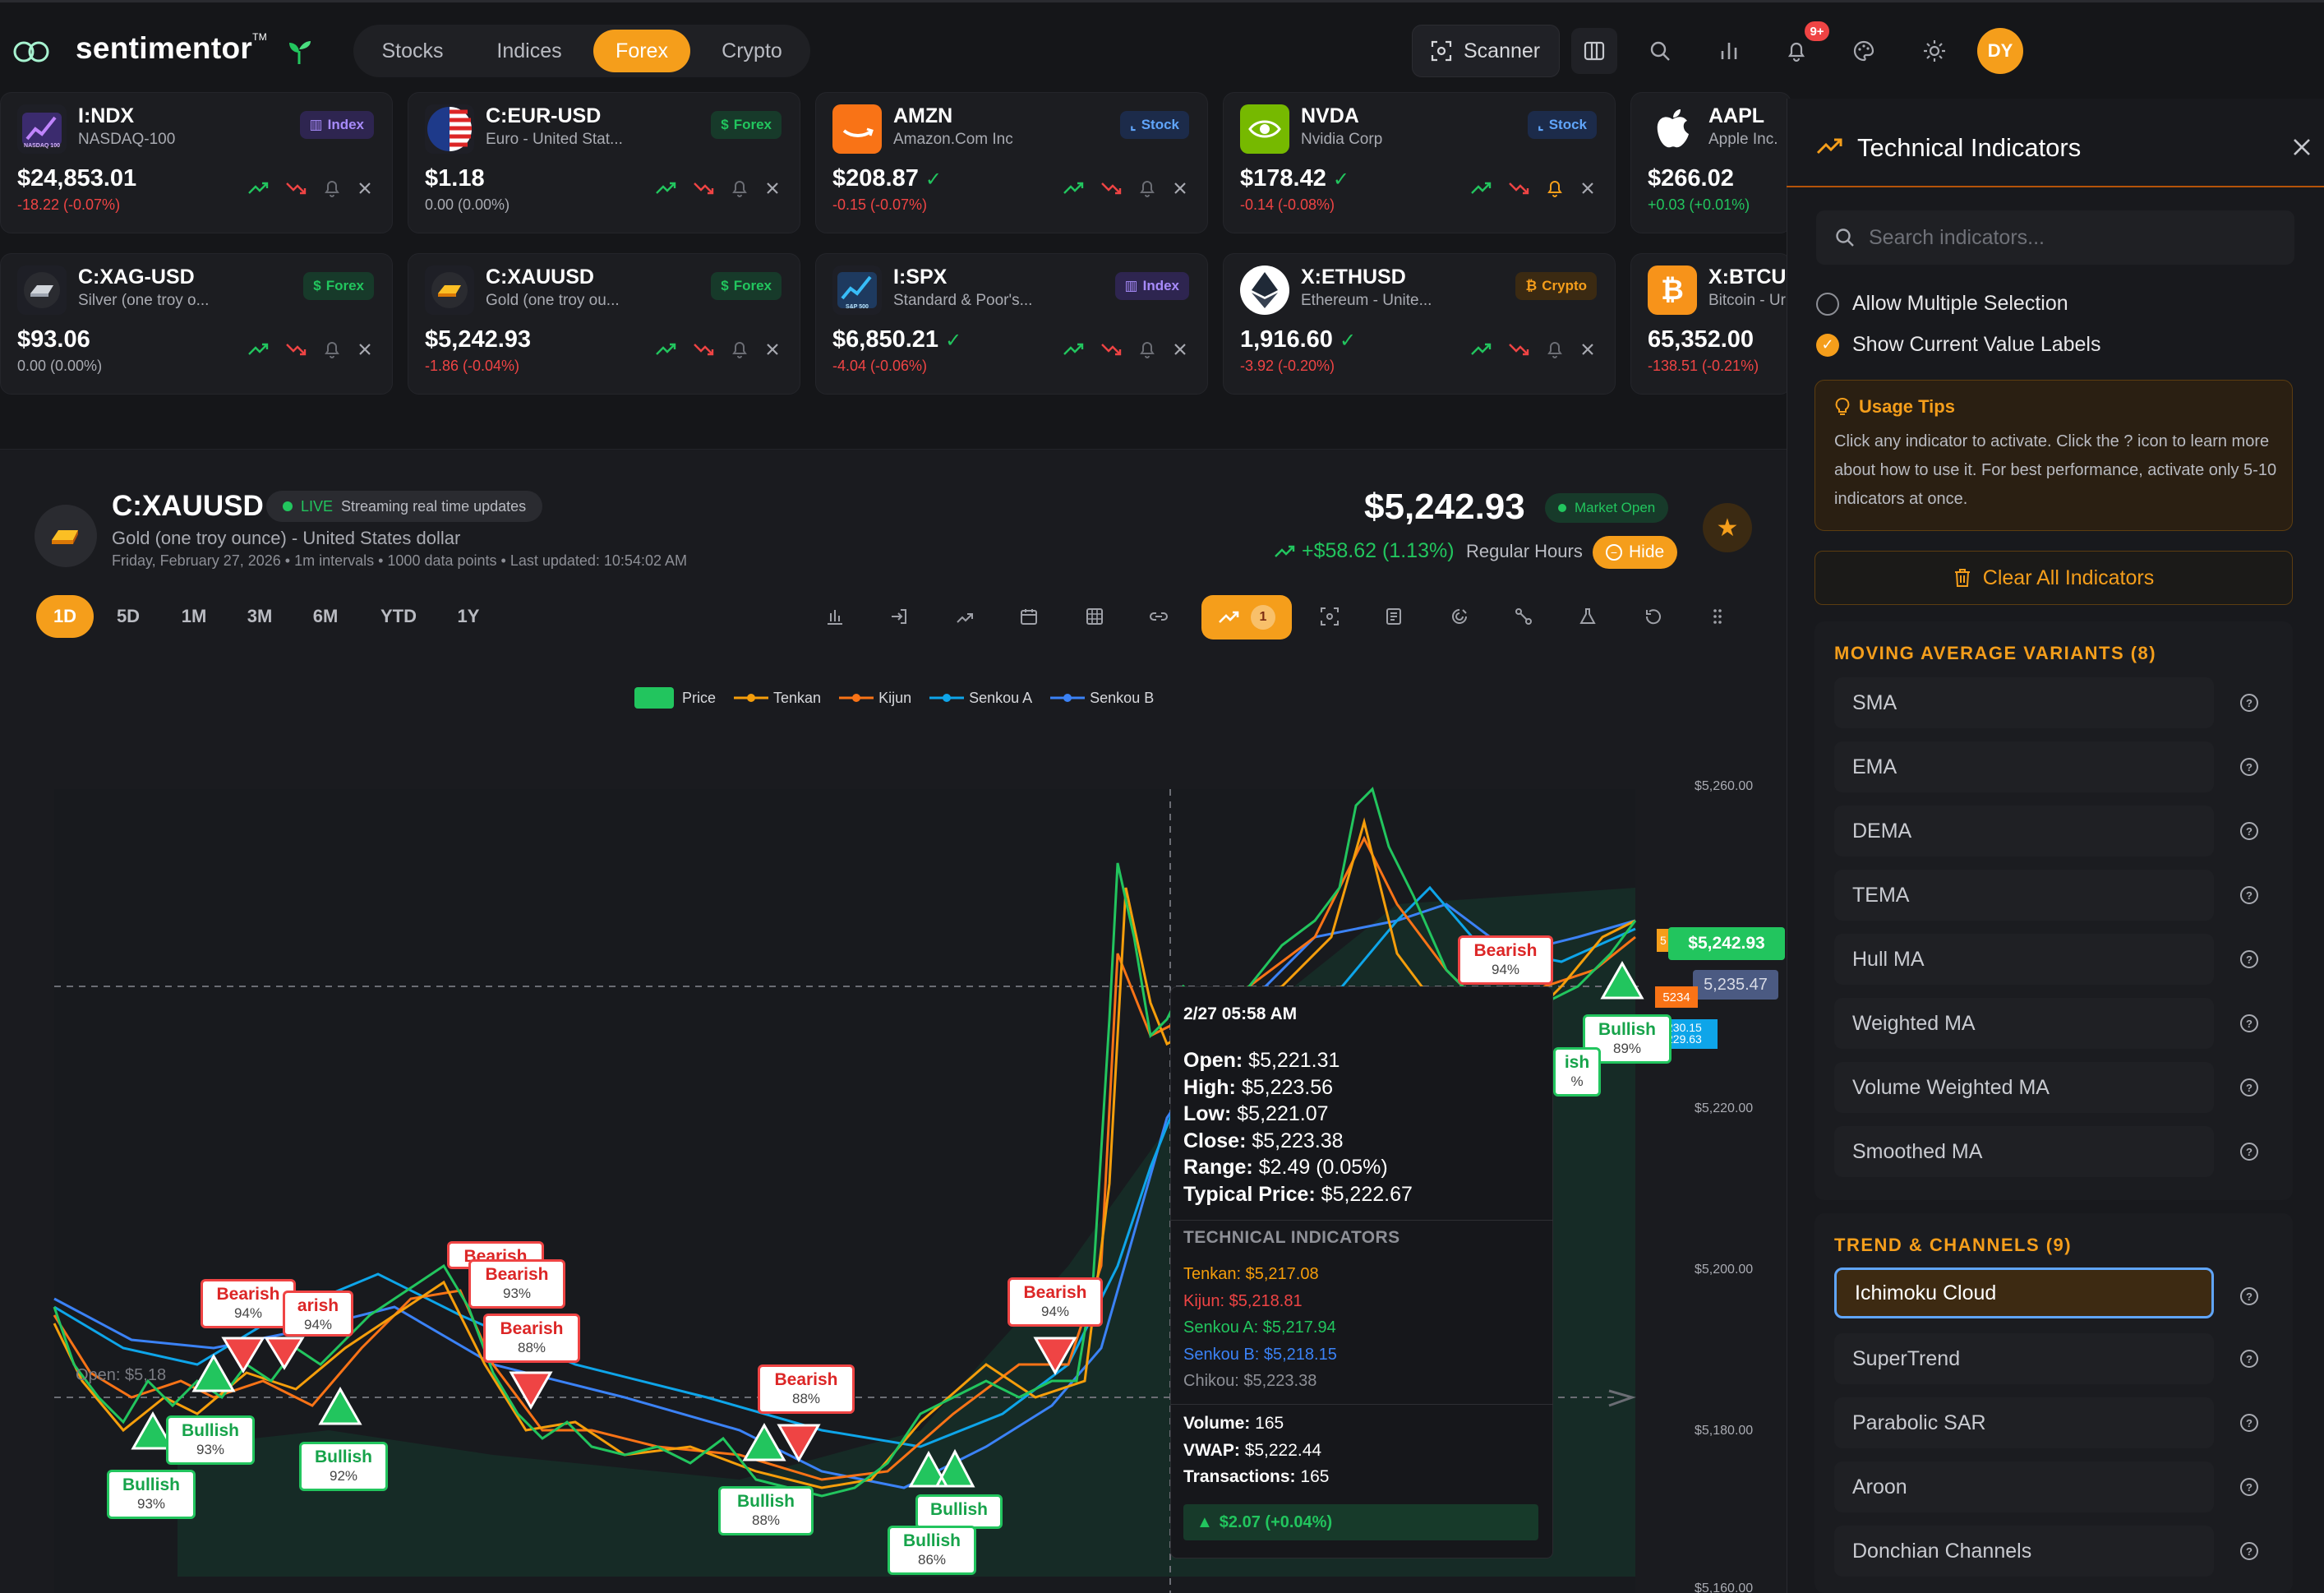 Image resolution: width=2324 pixels, height=1593 pixels. Describe the element at coordinates (1864, 51) in the screenshot. I see `theme-palette-button` at that location.